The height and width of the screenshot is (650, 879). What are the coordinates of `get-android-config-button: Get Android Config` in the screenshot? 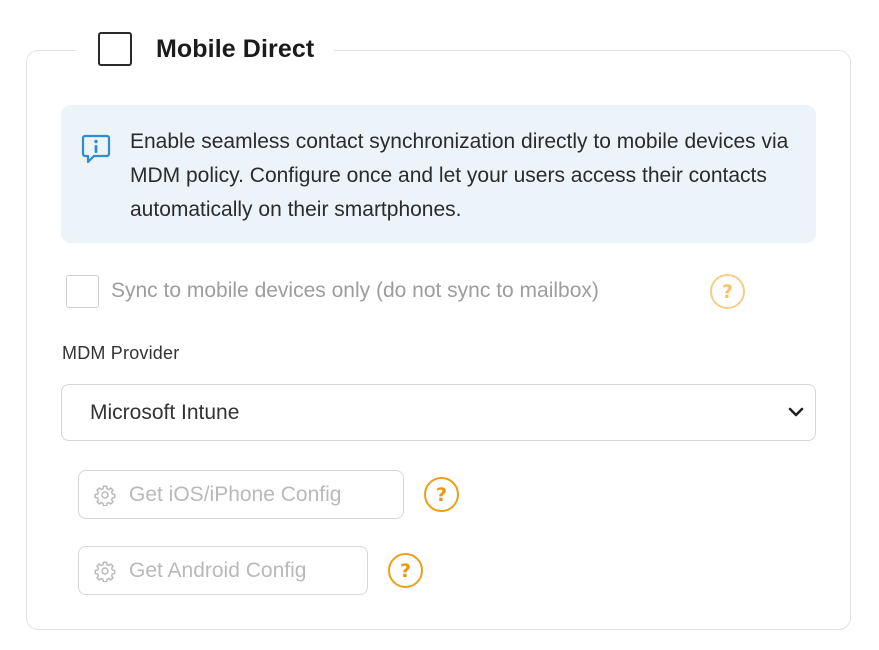 It's located at (223, 570).